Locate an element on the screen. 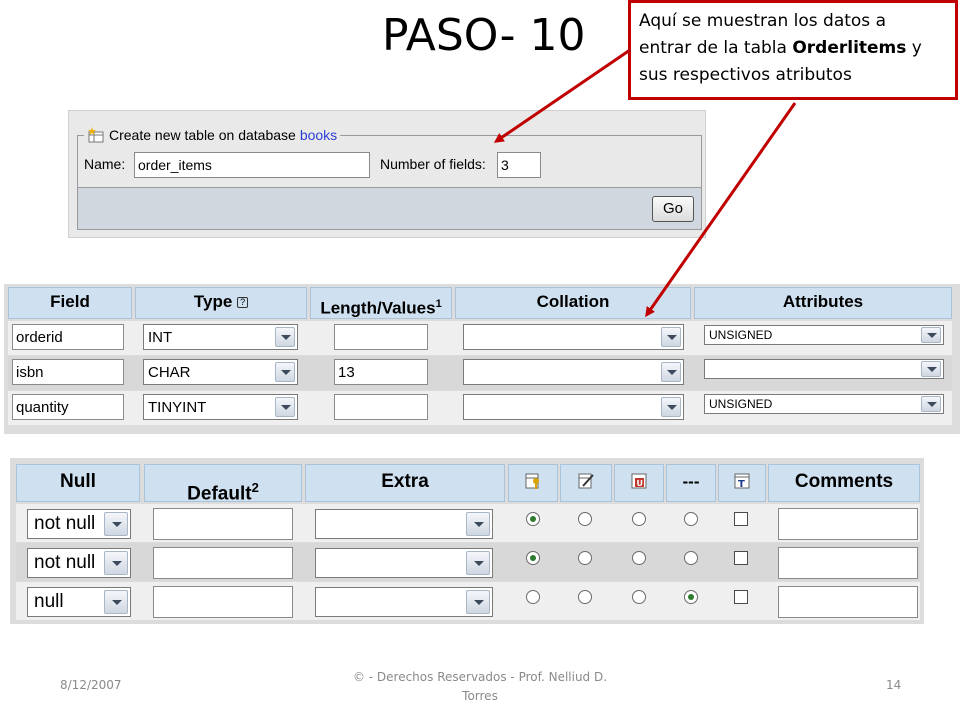 Image resolution: width=960 pixels, height=720 pixels. fields-count-label: Number of fields: is located at coordinates (433, 164).